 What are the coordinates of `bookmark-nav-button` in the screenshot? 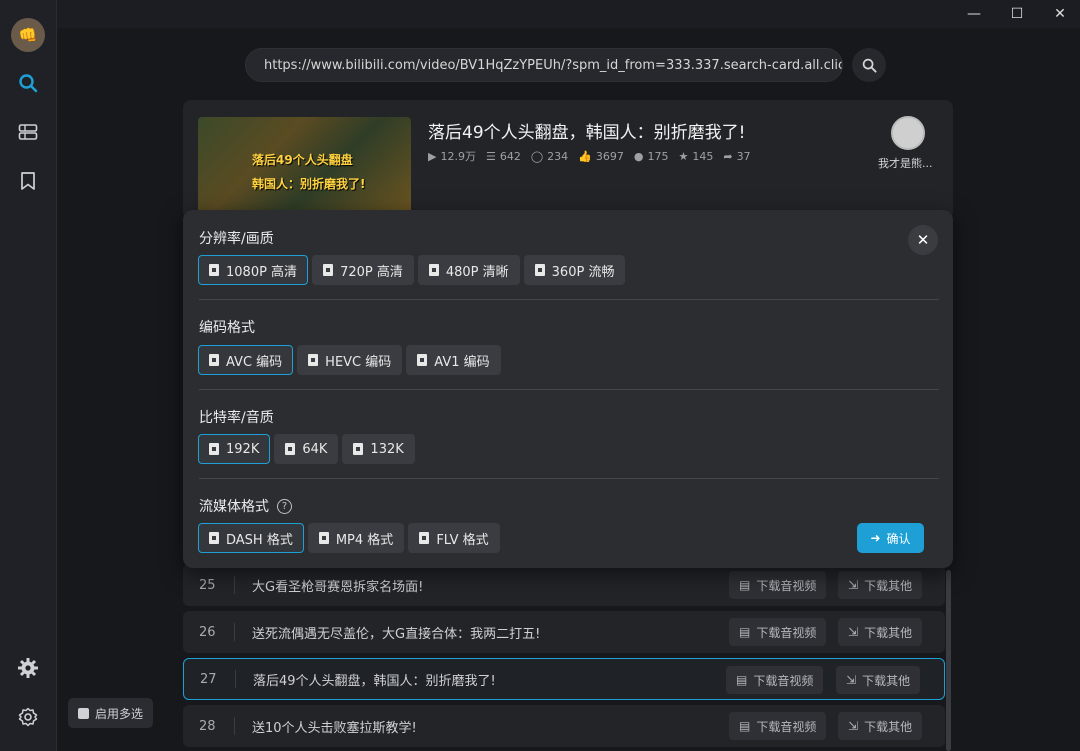 It's located at (28, 181).